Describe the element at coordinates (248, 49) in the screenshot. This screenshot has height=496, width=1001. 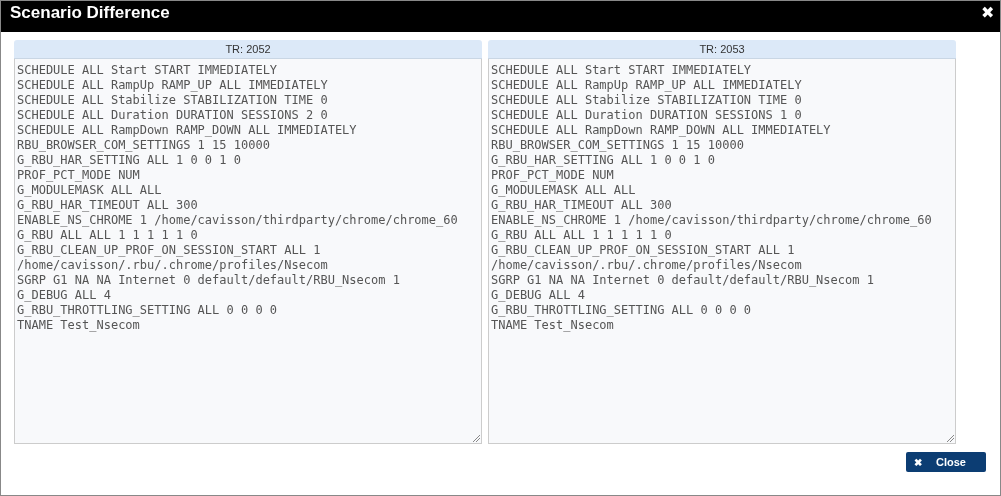
I see `panel-header: TR: 2052` at that location.